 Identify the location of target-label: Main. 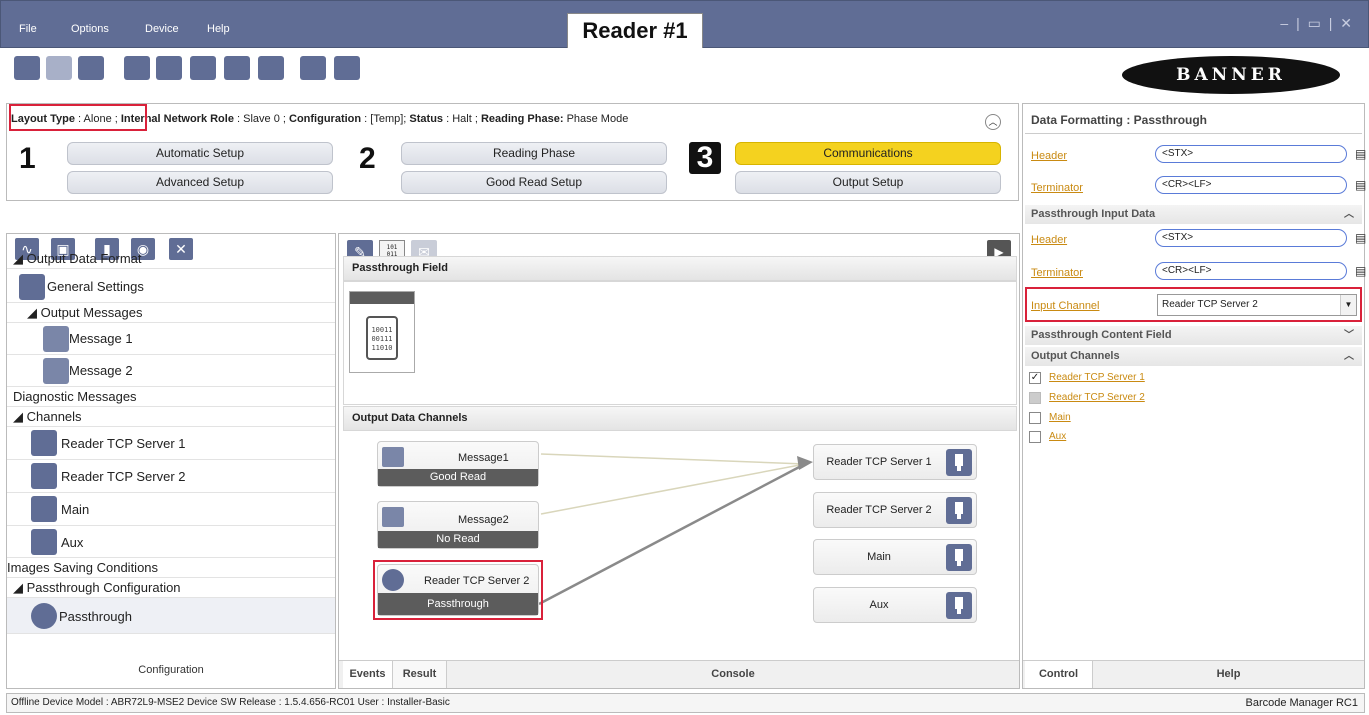
(879, 557).